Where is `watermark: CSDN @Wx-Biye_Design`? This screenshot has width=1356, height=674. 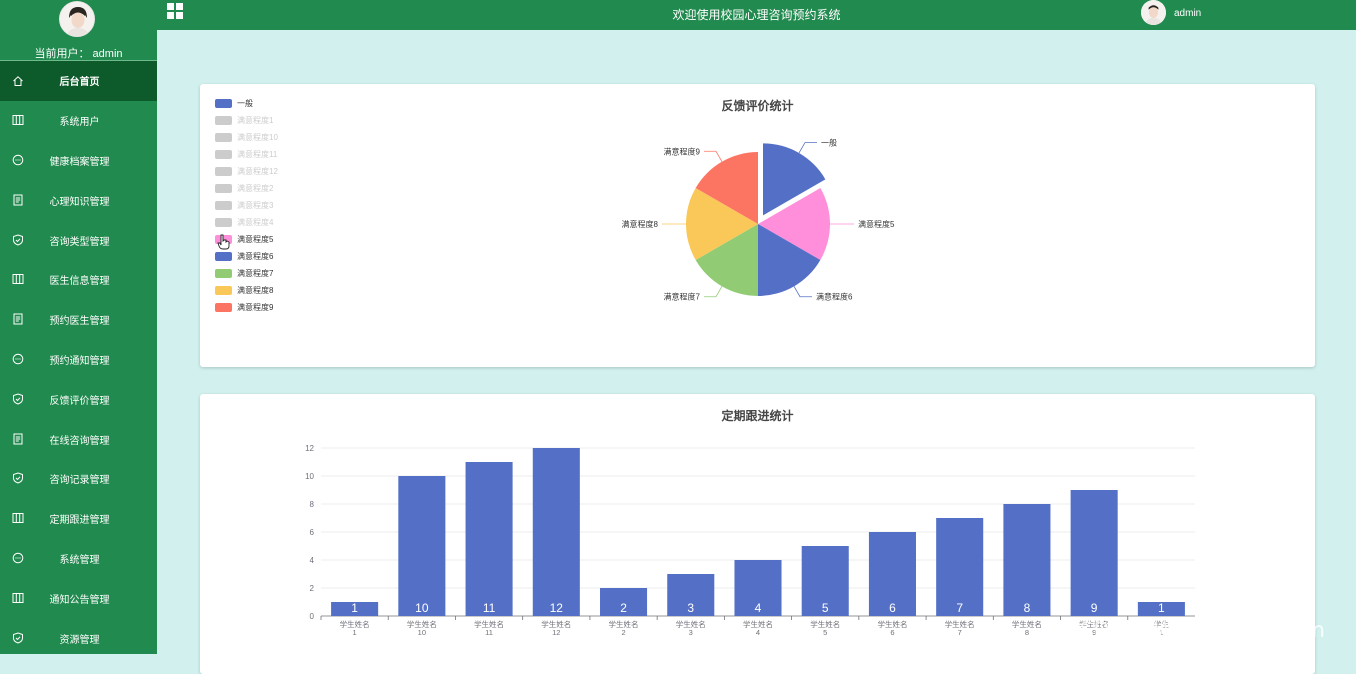 watermark: CSDN @Wx-Biye_Design is located at coordinates (1195, 630).